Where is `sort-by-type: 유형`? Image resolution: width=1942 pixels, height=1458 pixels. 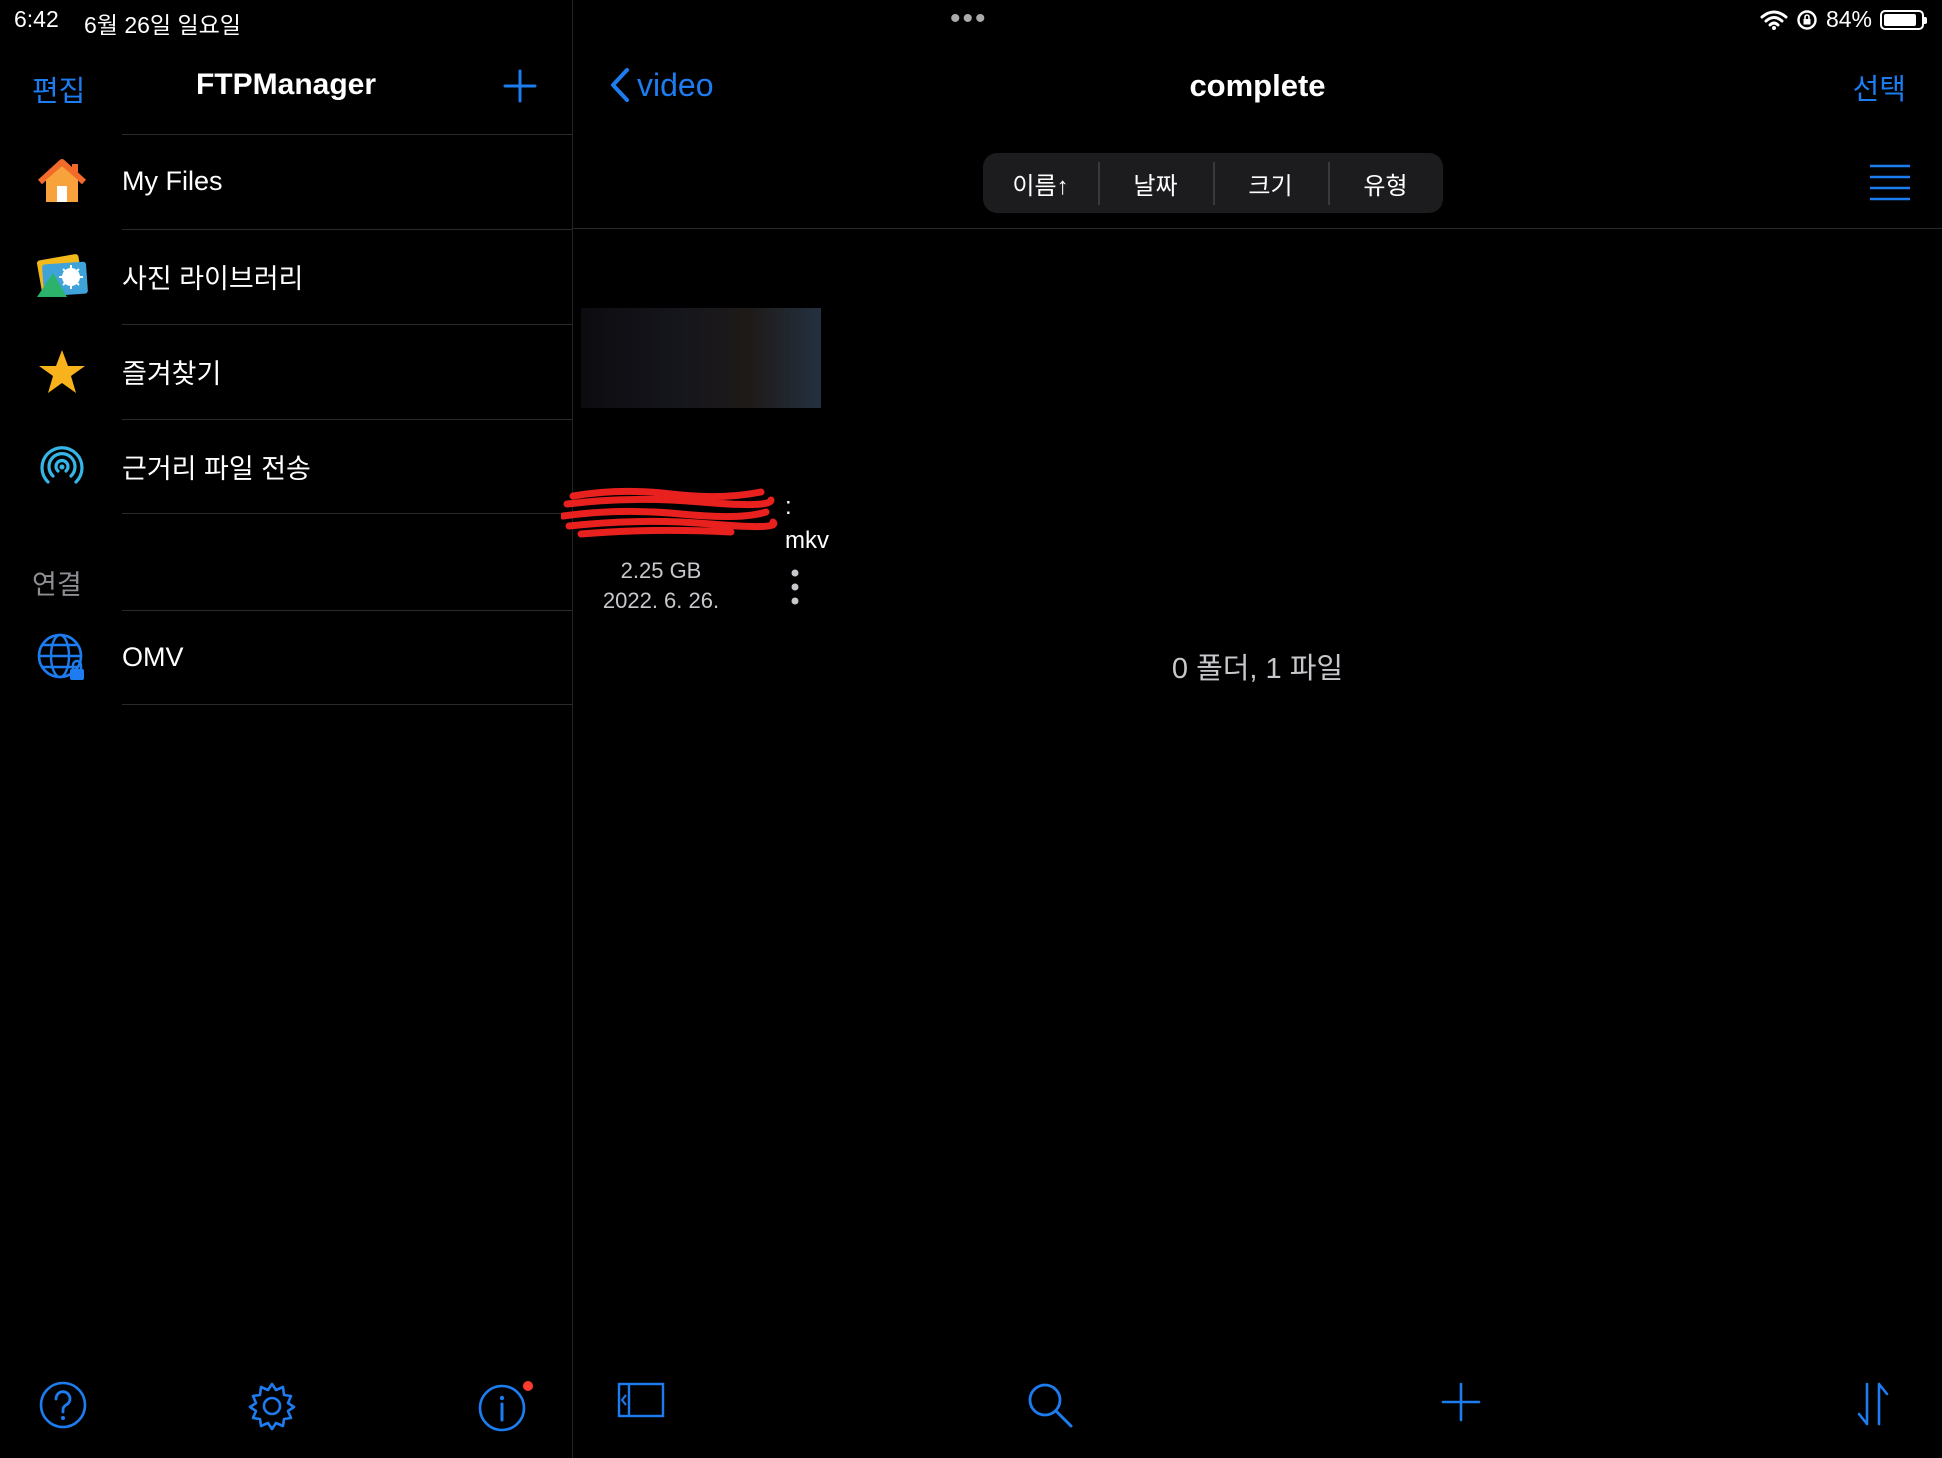 sort-by-type: 유형 is located at coordinates (1385, 183).